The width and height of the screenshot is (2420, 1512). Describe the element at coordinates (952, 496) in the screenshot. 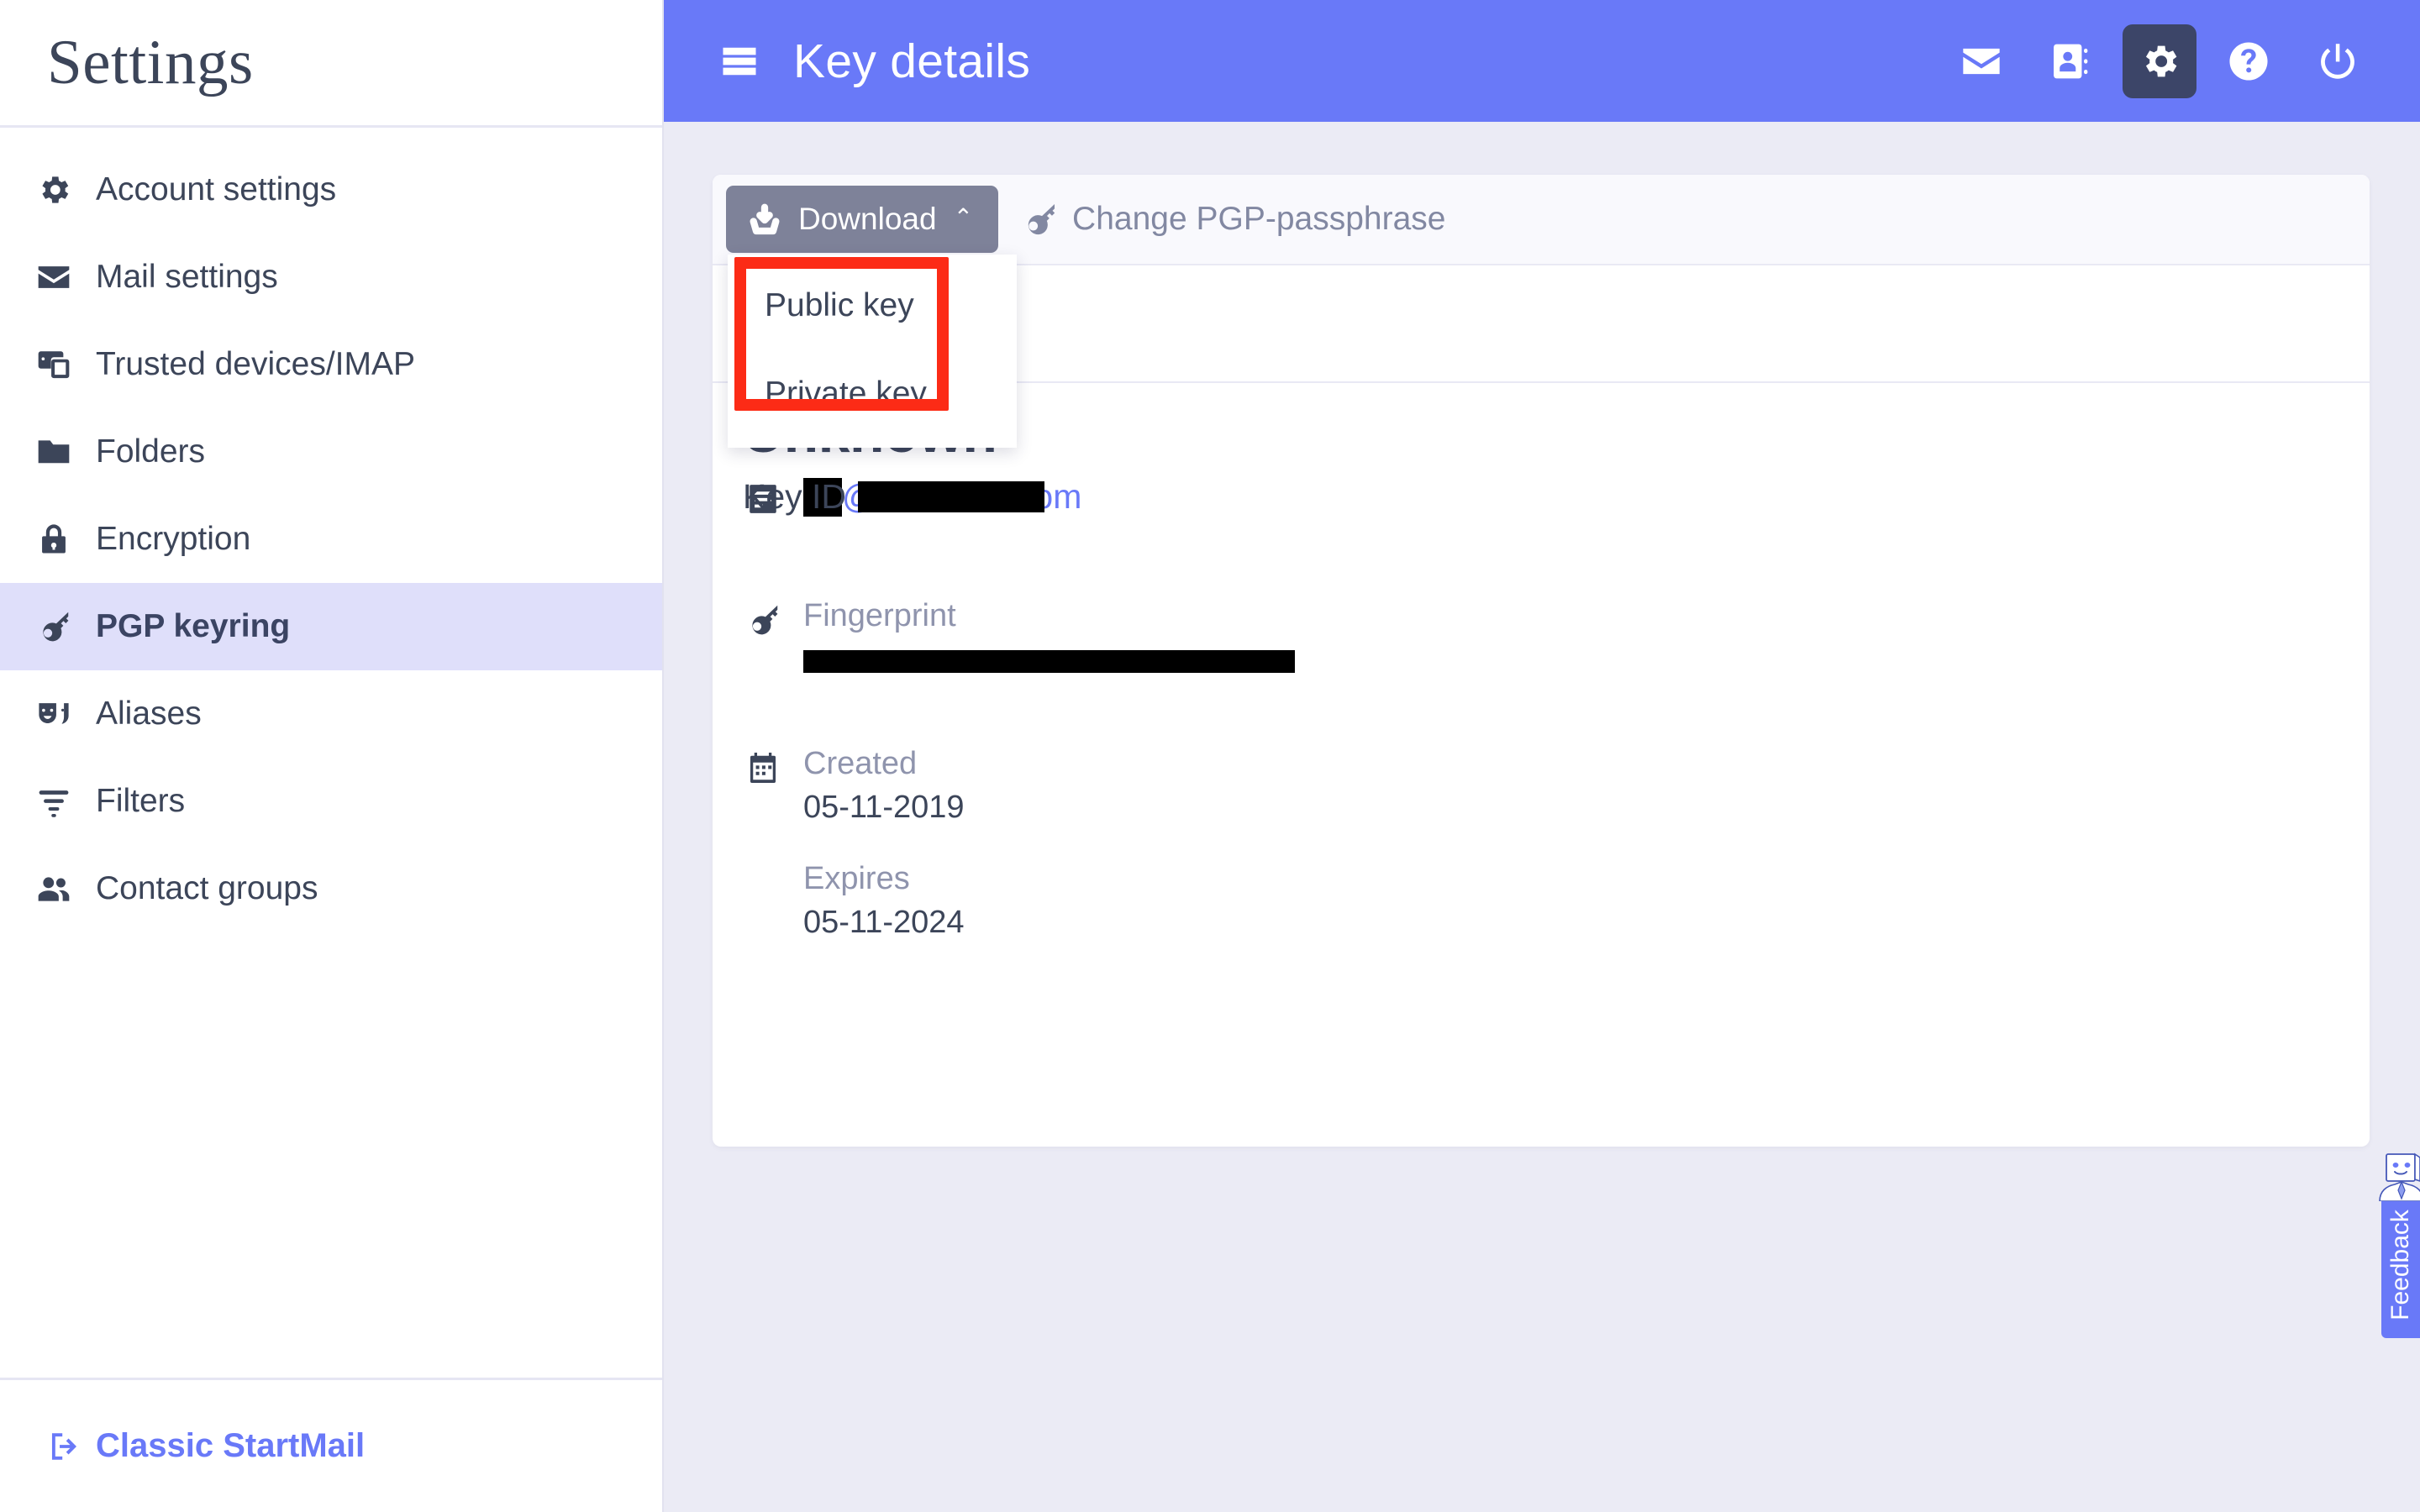

I see `key-id-redacted-value` at that location.